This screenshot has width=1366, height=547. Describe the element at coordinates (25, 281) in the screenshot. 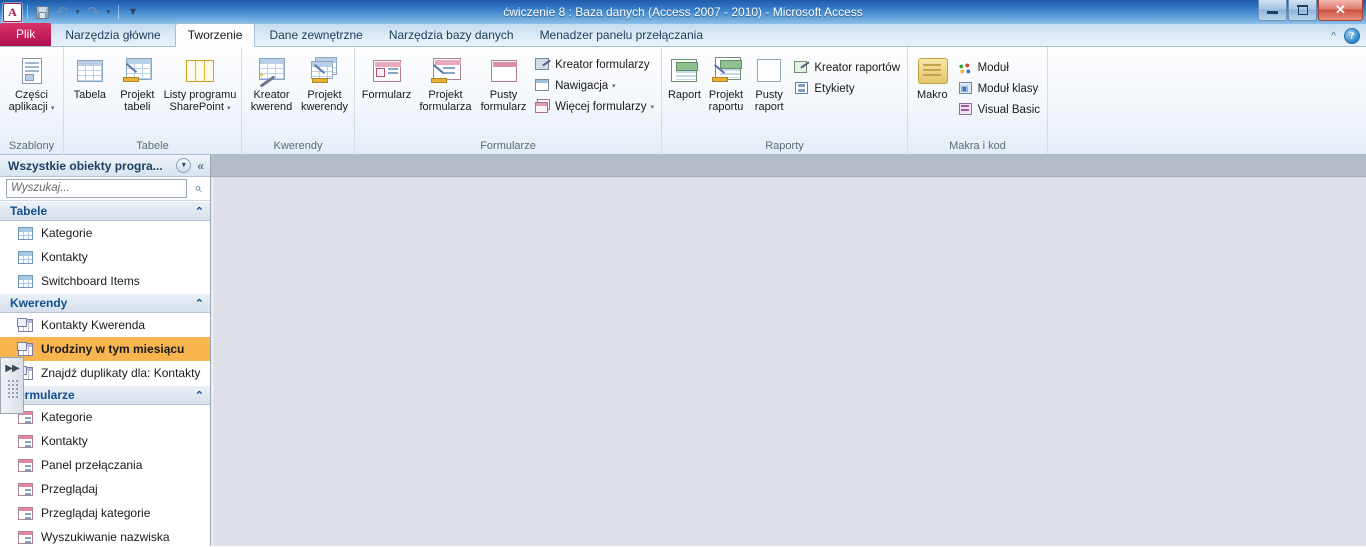

I see `table-object-icon` at that location.